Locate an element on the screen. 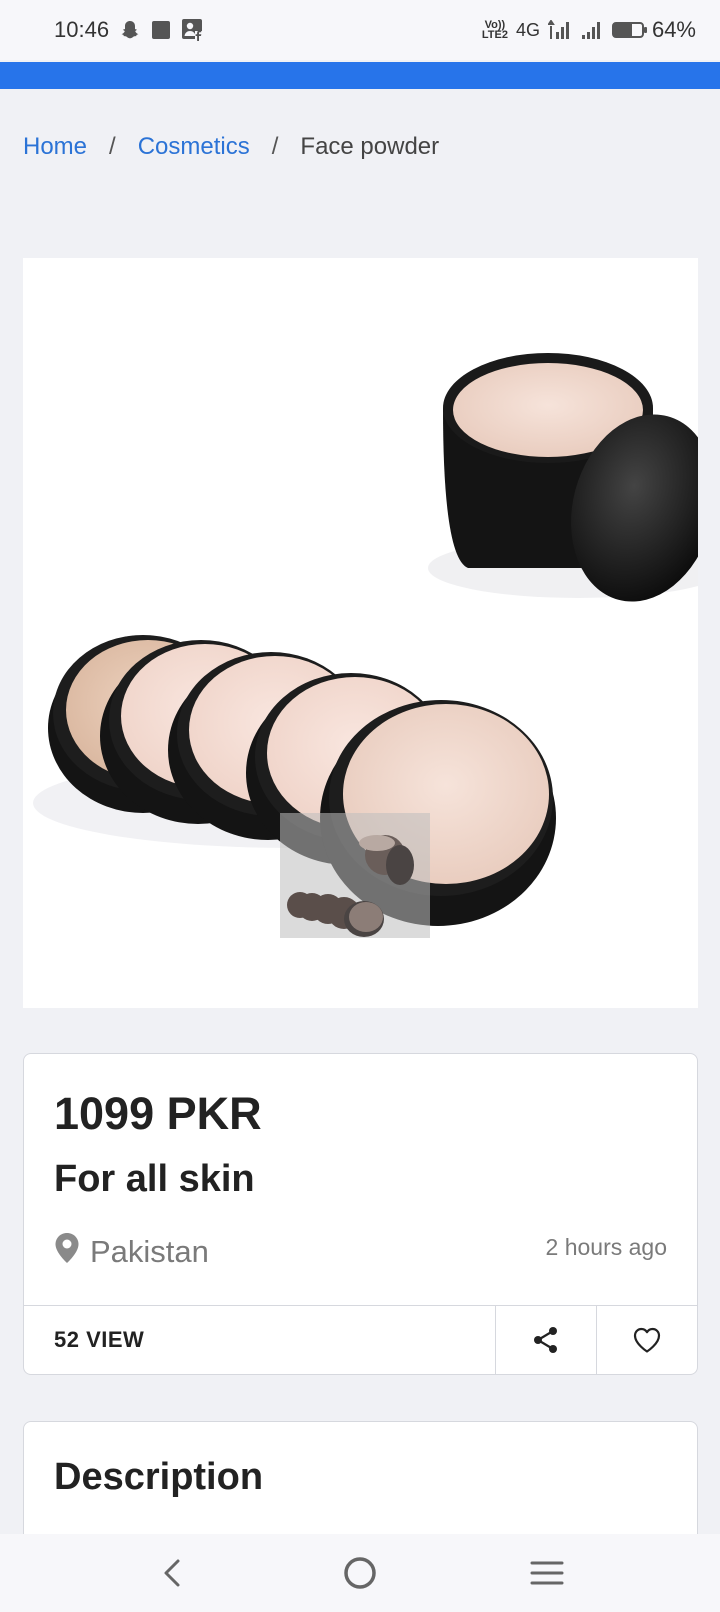 The width and height of the screenshot is (720, 1612). breadcrumb-current: Face powder is located at coordinates (370, 146).